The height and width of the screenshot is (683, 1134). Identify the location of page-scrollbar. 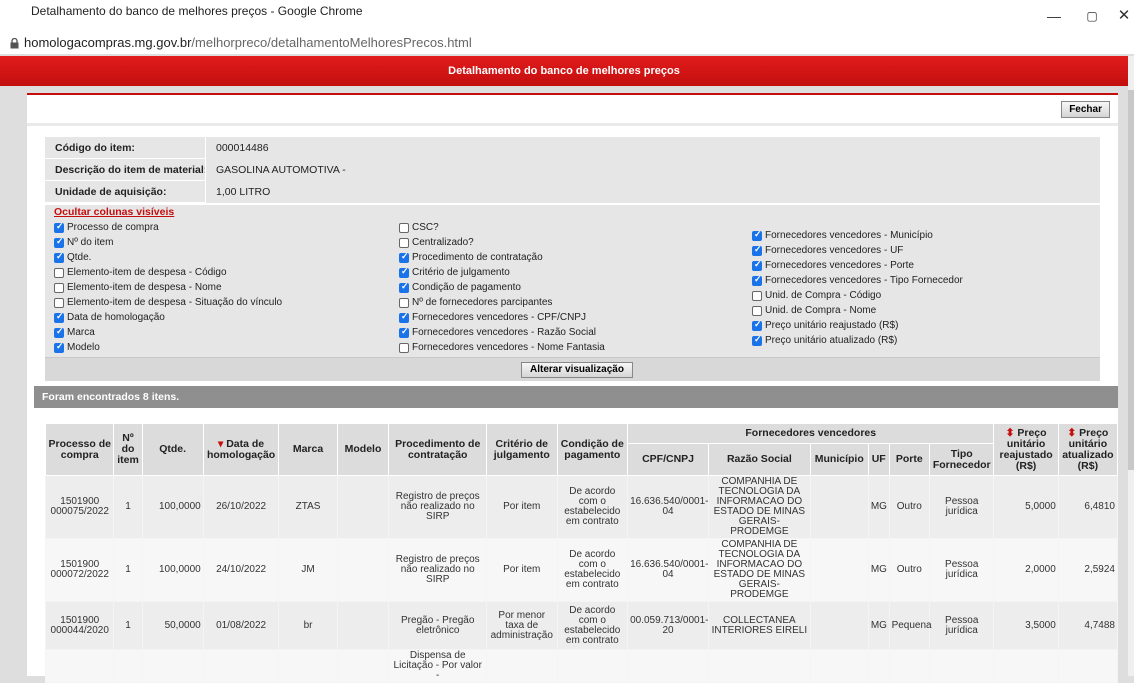
(1131, 366).